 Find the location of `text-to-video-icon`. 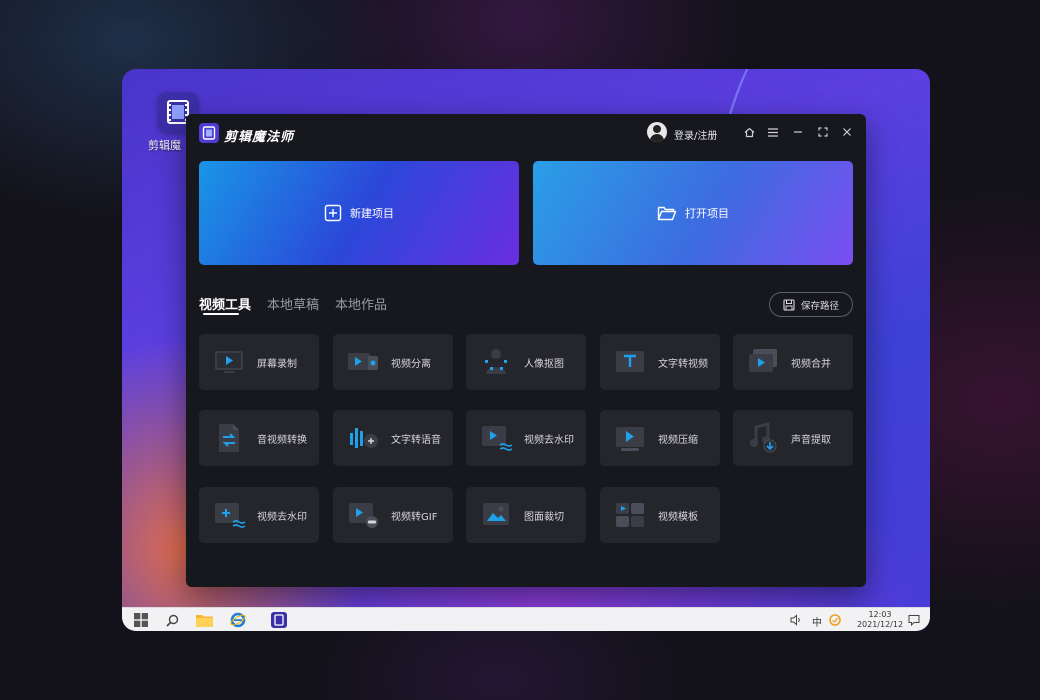

text-to-video-icon is located at coordinates (630, 361).